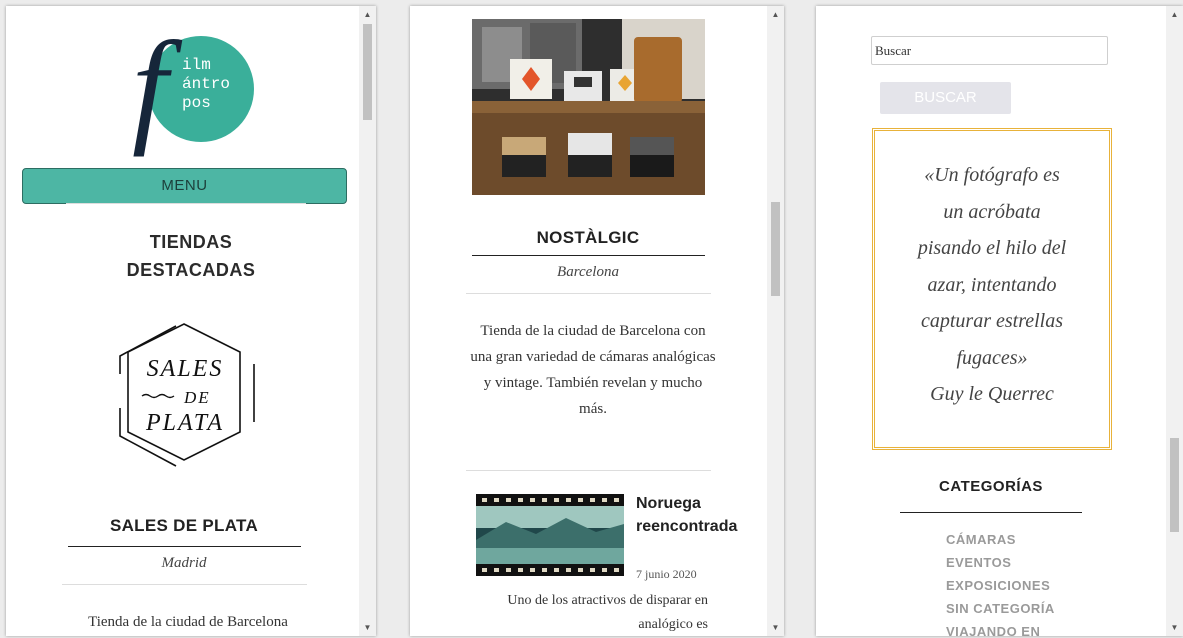 This screenshot has height=638, width=1183. I want to click on quote-line: «Un fotógrafo es, so click(992, 175).